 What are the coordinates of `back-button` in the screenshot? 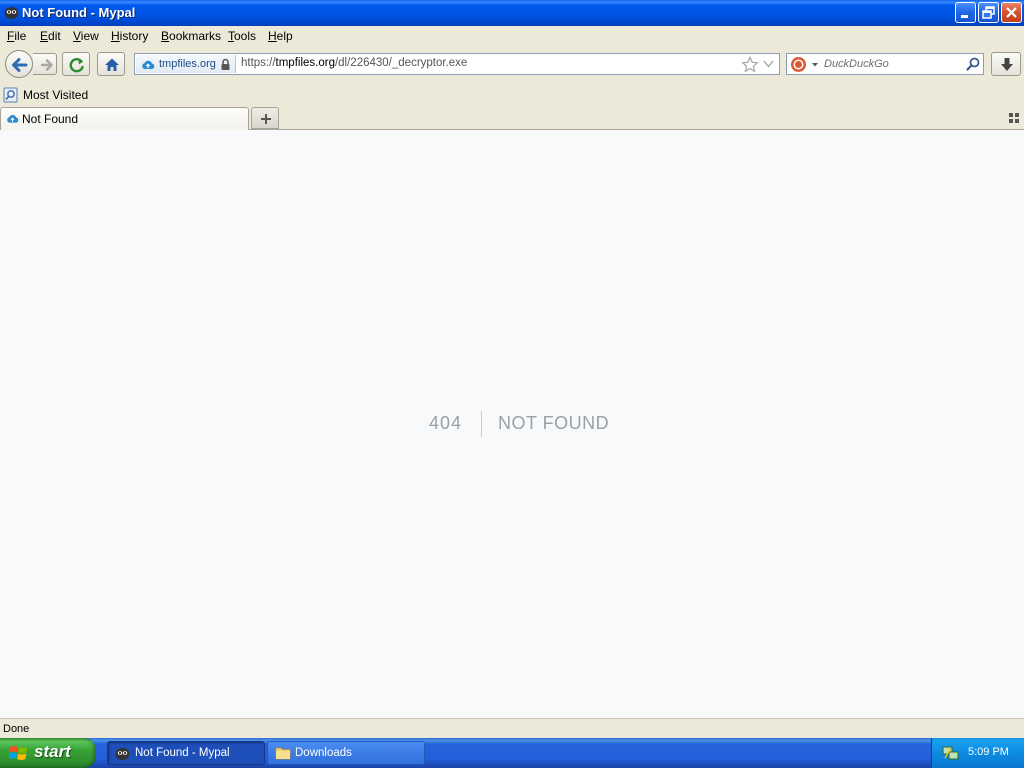 It's located at (19, 64).